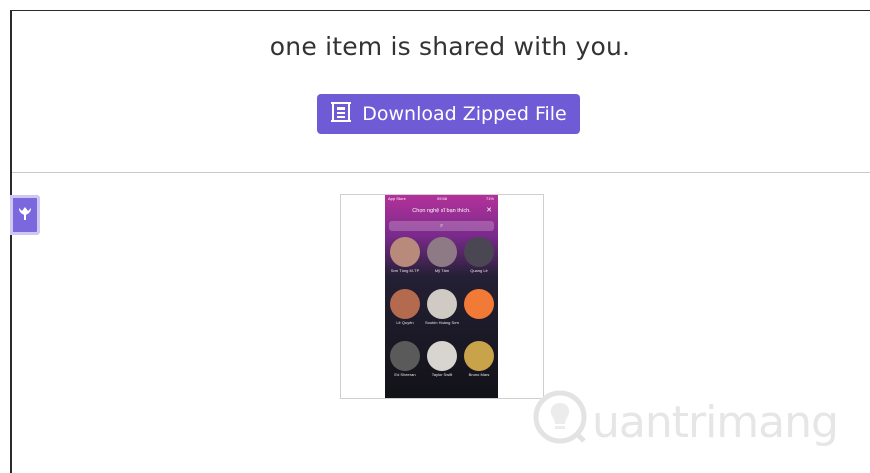  I want to click on artist-name: Sơn Tùng M-TP, so click(405, 270).